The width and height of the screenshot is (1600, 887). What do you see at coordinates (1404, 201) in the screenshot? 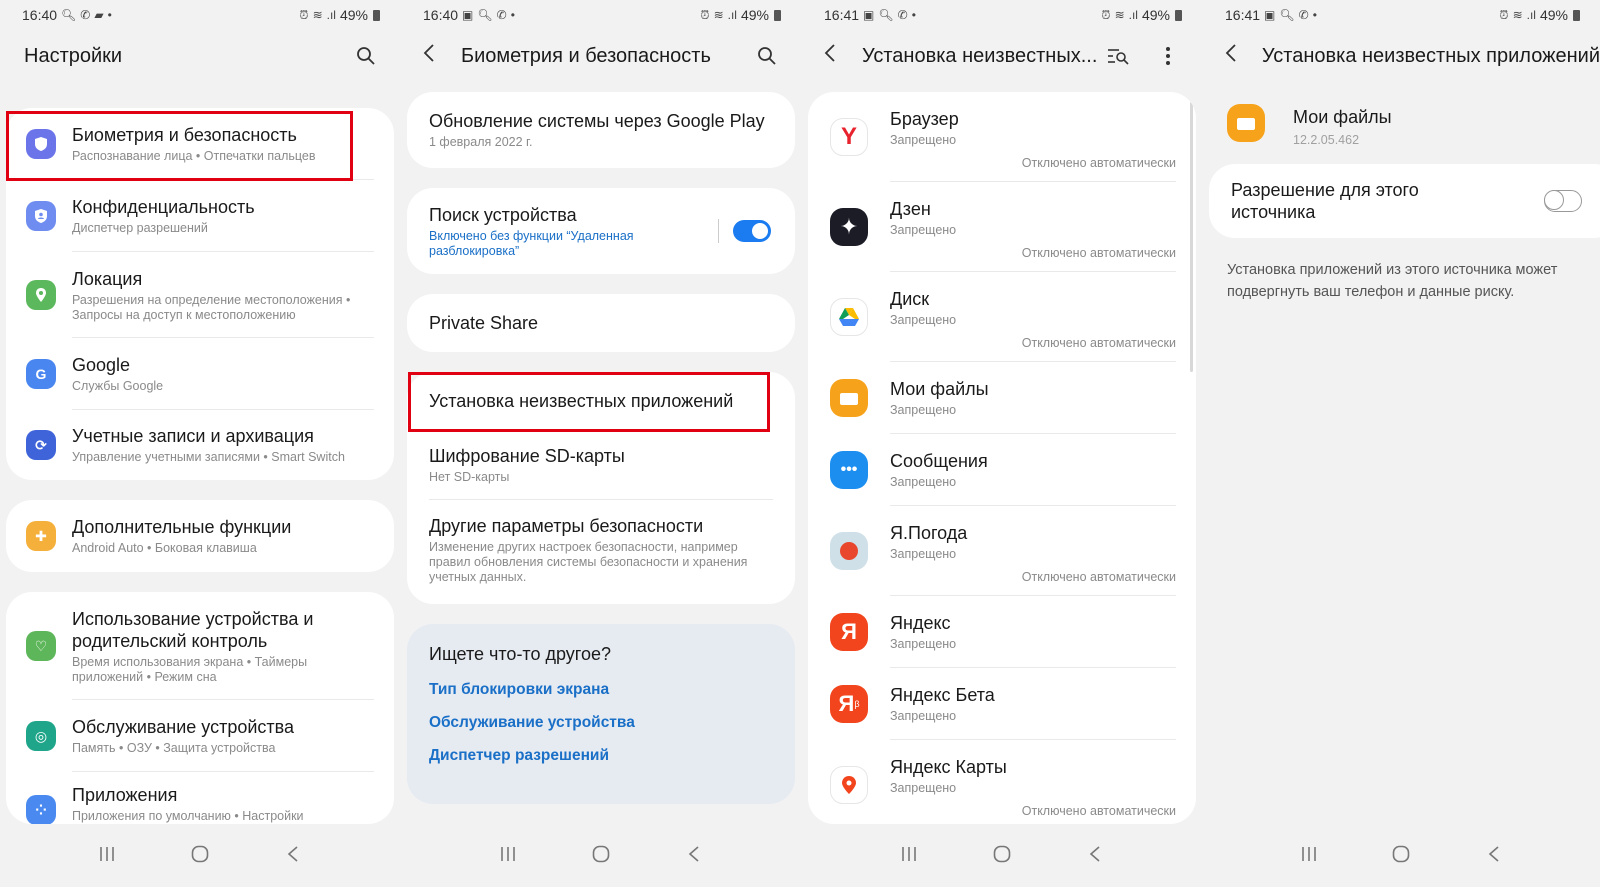
I see `permission-item: Разрешение для этого источника` at bounding box center [1404, 201].